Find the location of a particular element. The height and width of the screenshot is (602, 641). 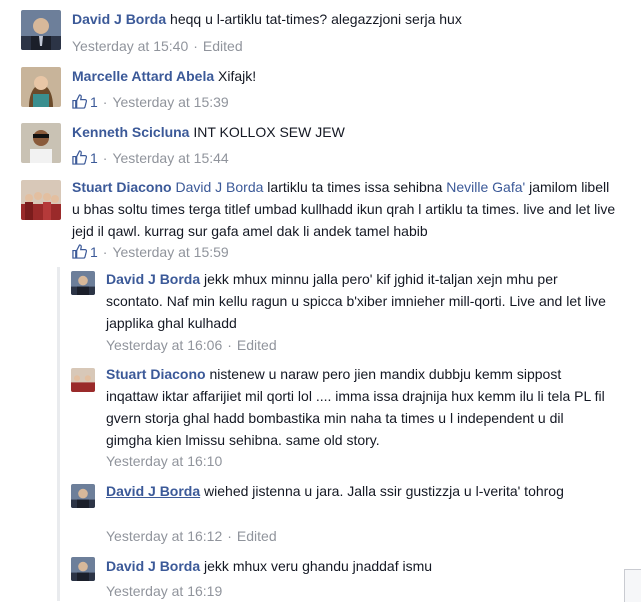

comment-meta: 1 · Yesterday at 15:59 is located at coordinates (150, 252).